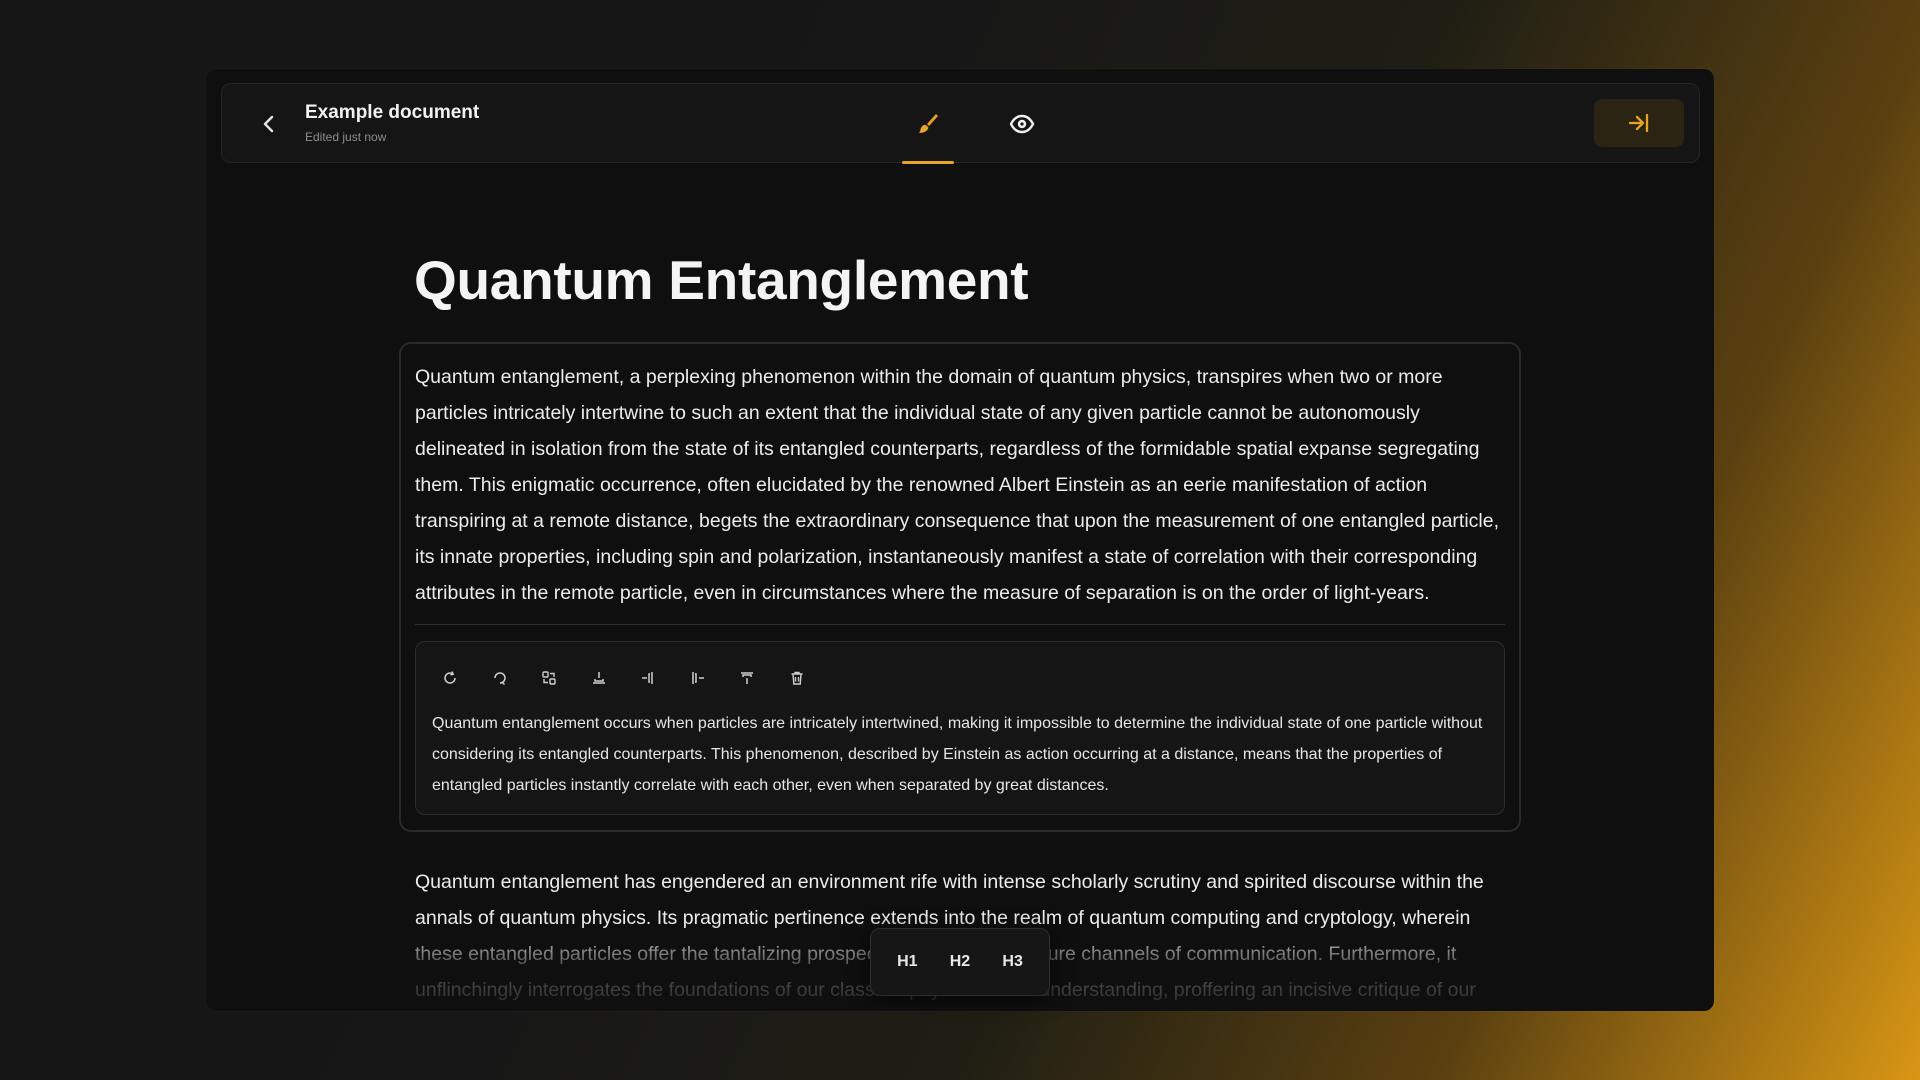 This screenshot has height=1080, width=1920. Describe the element at coordinates (450, 678) in the screenshot. I see `refresh-icon` at that location.